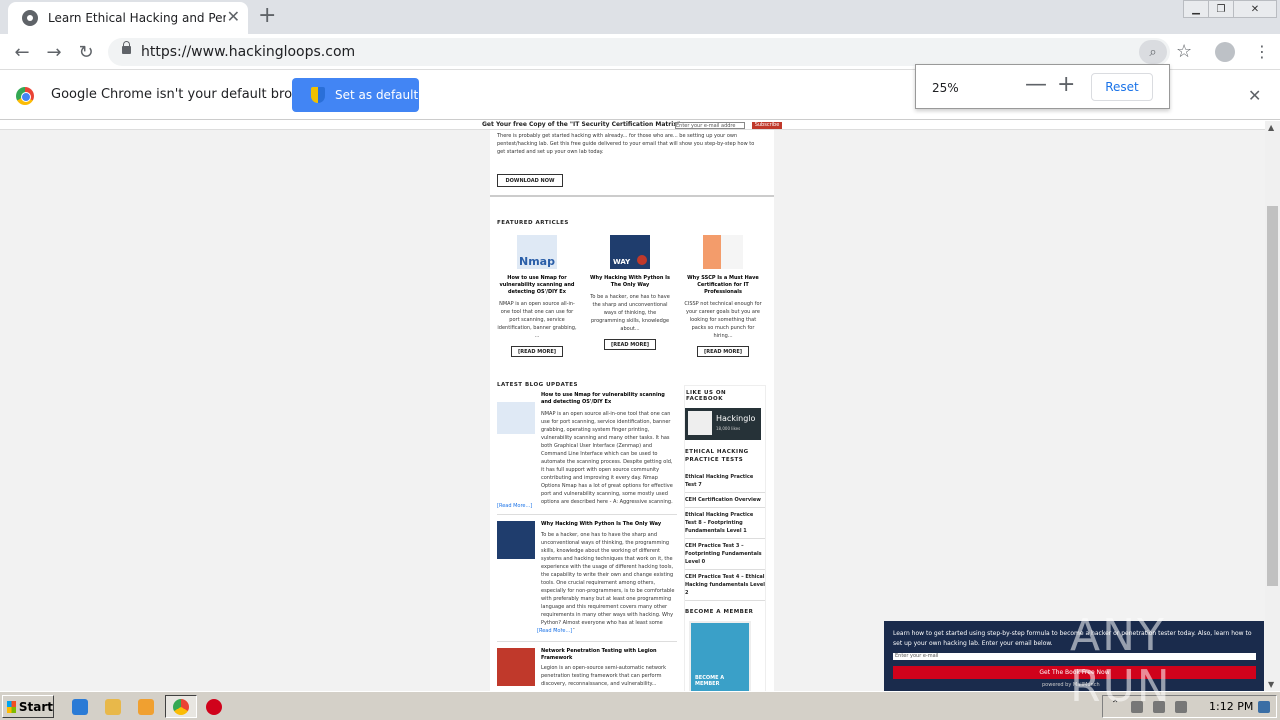  Describe the element at coordinates (22, 52) in the screenshot. I see `back-button: ←` at that location.